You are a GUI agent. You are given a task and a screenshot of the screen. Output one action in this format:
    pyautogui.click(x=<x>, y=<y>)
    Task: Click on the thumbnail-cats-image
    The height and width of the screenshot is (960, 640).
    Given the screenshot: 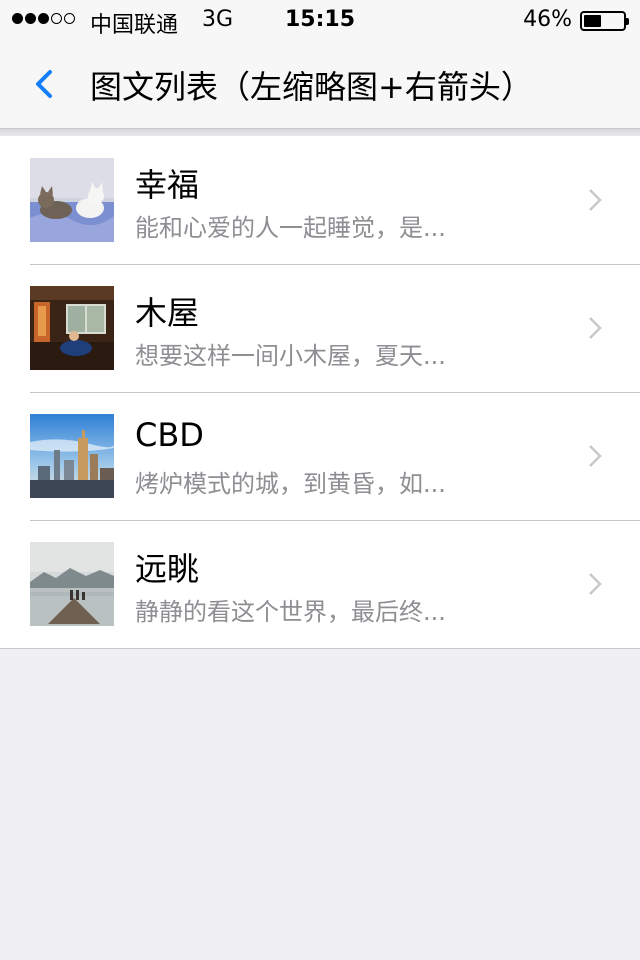 What is the action you would take?
    pyautogui.click(x=72, y=200)
    